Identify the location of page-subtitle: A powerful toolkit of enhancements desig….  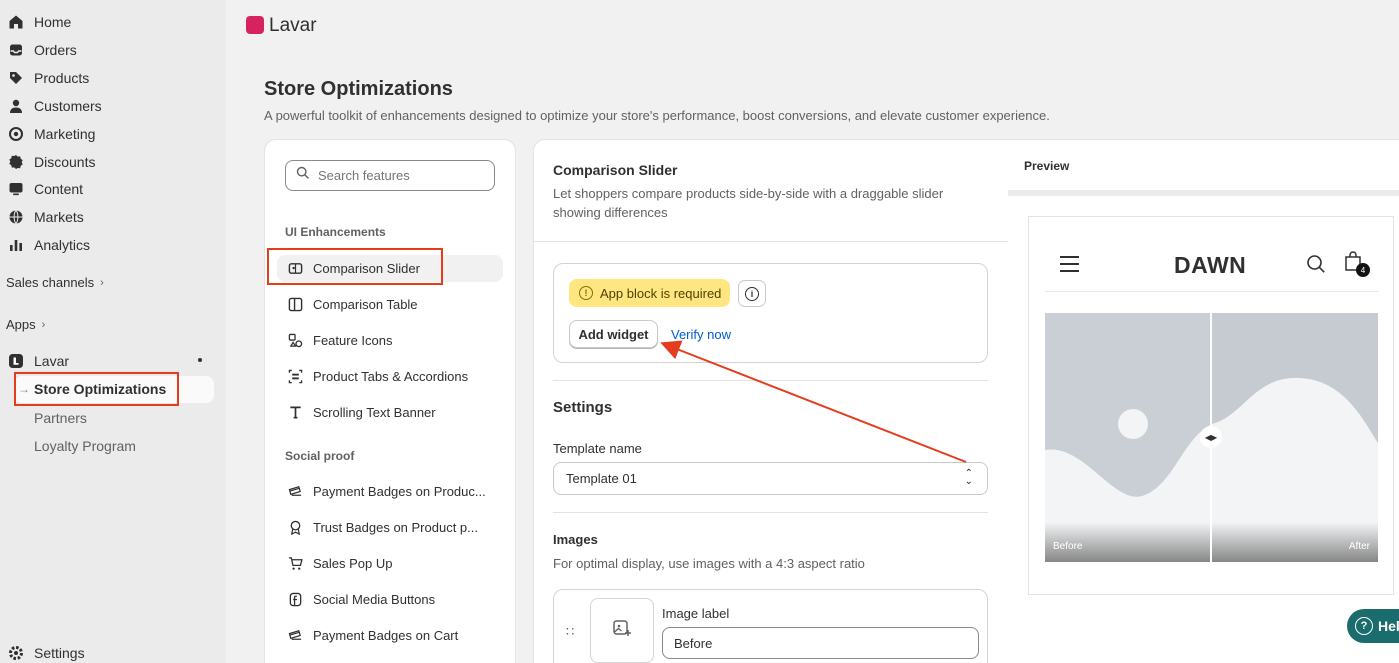
(657, 115).